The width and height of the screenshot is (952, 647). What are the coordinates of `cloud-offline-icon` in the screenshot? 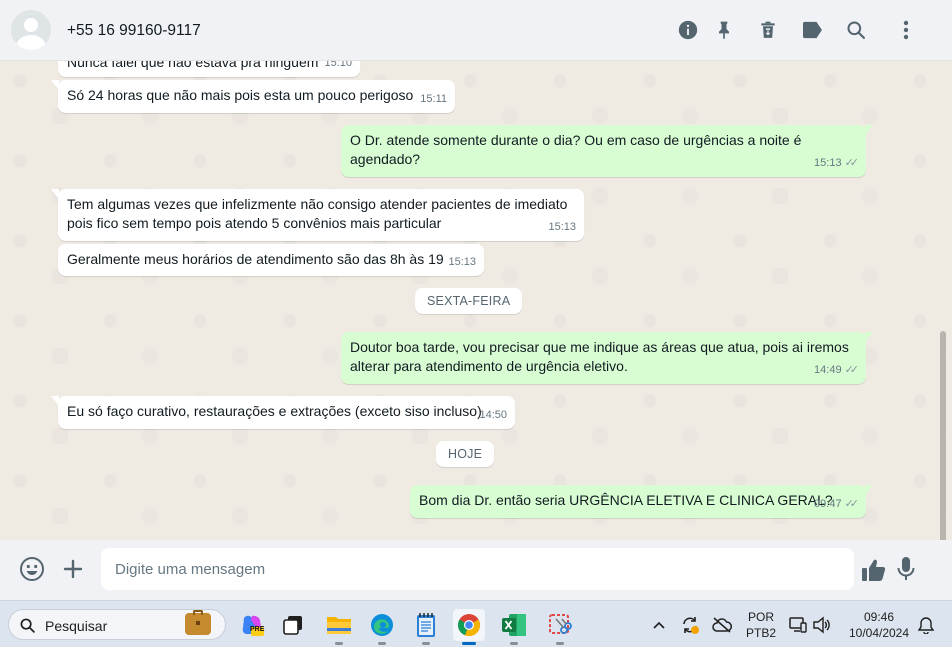 It's located at (722, 625).